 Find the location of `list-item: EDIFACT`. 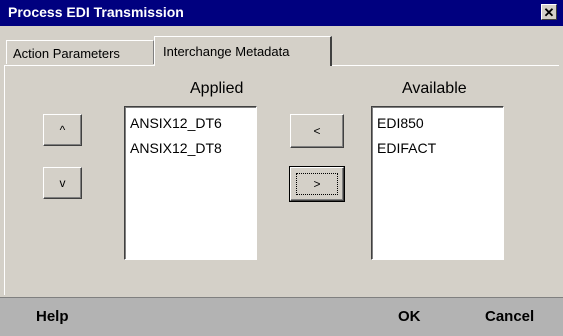

list-item: EDIFACT is located at coordinates (406, 148).